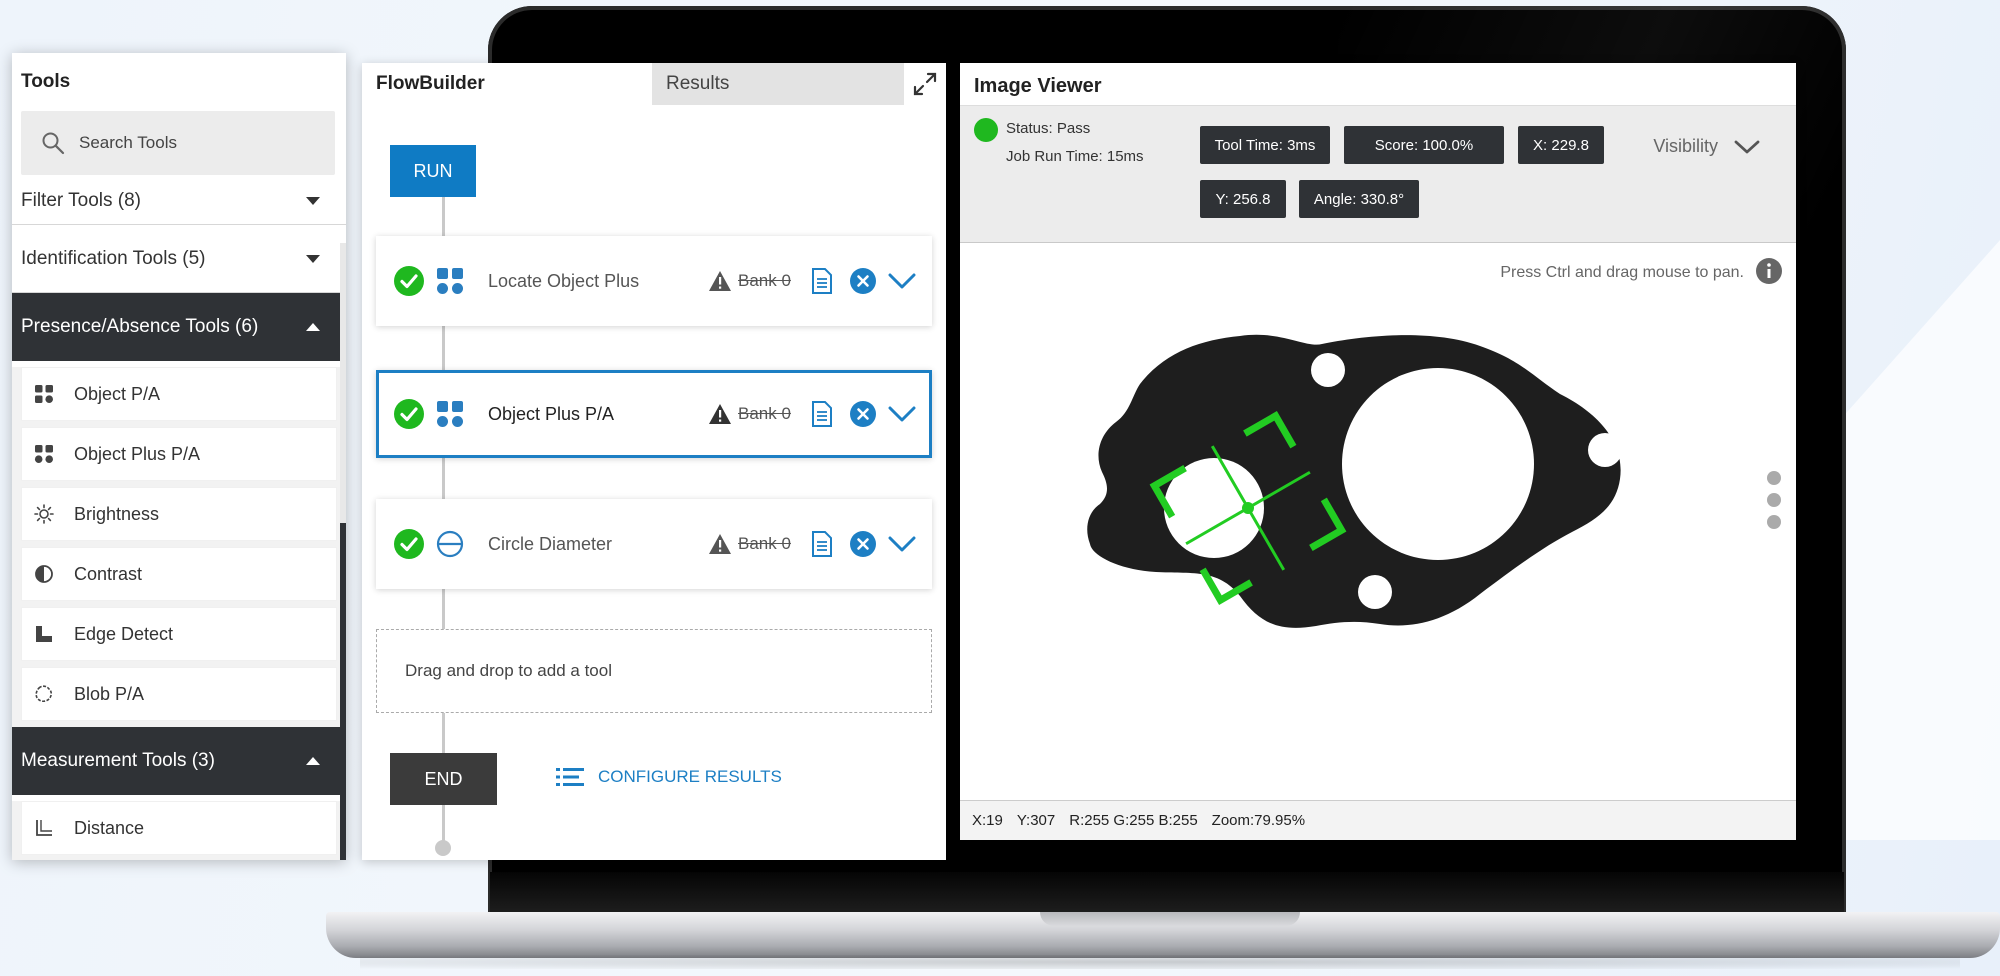 The width and height of the screenshot is (2000, 976). I want to click on tools-title: Tools, so click(46, 81).